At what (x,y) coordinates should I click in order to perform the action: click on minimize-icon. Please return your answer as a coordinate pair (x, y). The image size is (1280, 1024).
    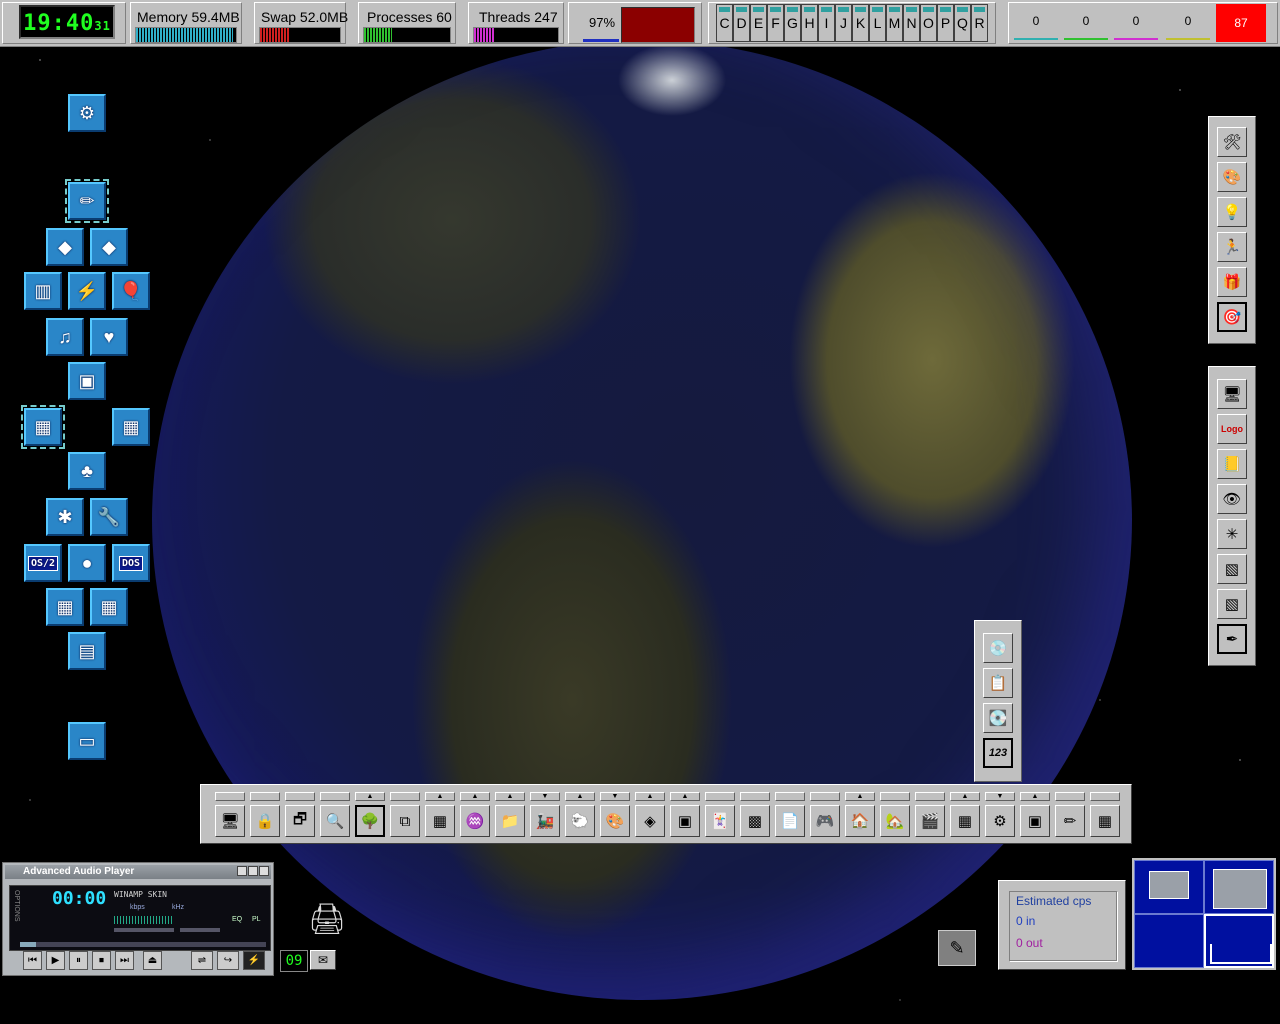
    Looking at the image, I should click on (242, 871).